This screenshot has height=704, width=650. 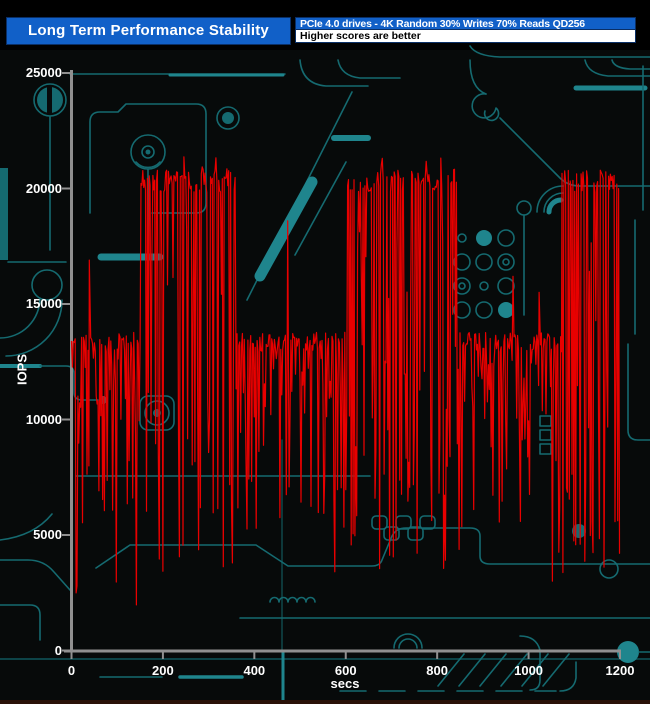 I want to click on y-axis-label: IOPS, so click(x=22, y=369).